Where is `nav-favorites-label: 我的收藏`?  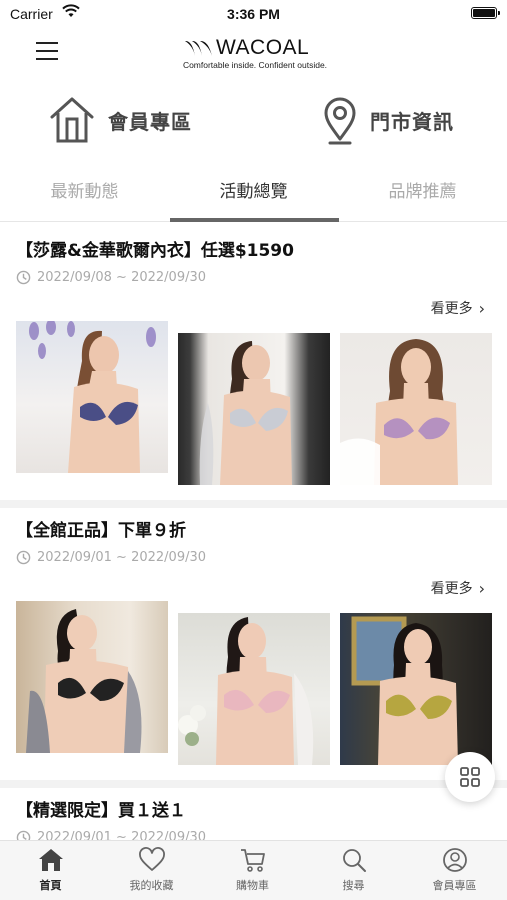 nav-favorites-label: 我的收藏 is located at coordinates (151, 885).